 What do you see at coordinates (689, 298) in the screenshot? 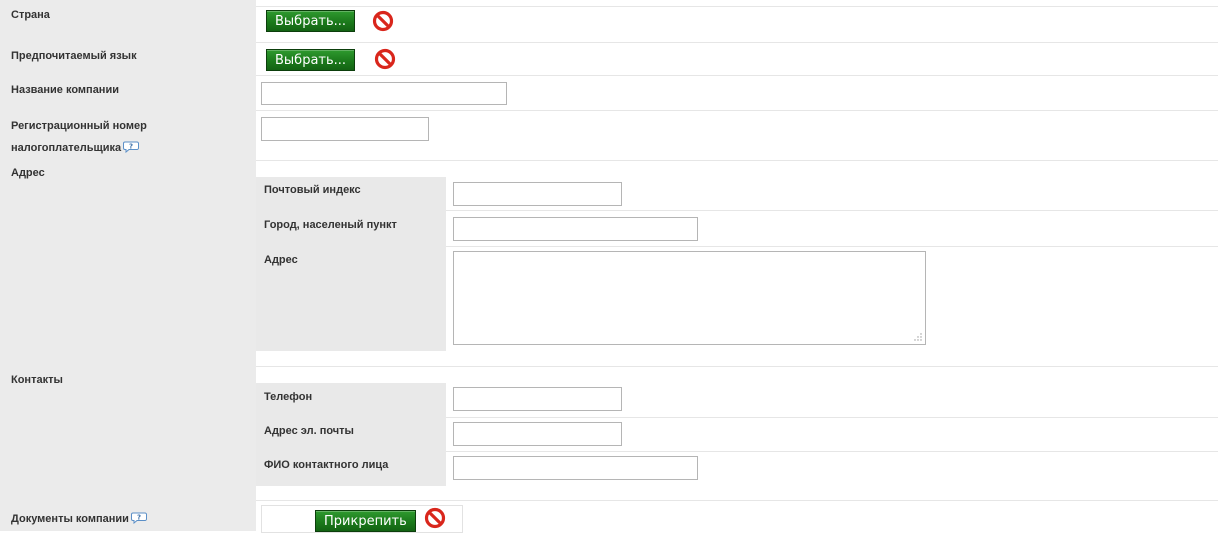
I see `street-address-textarea` at bounding box center [689, 298].